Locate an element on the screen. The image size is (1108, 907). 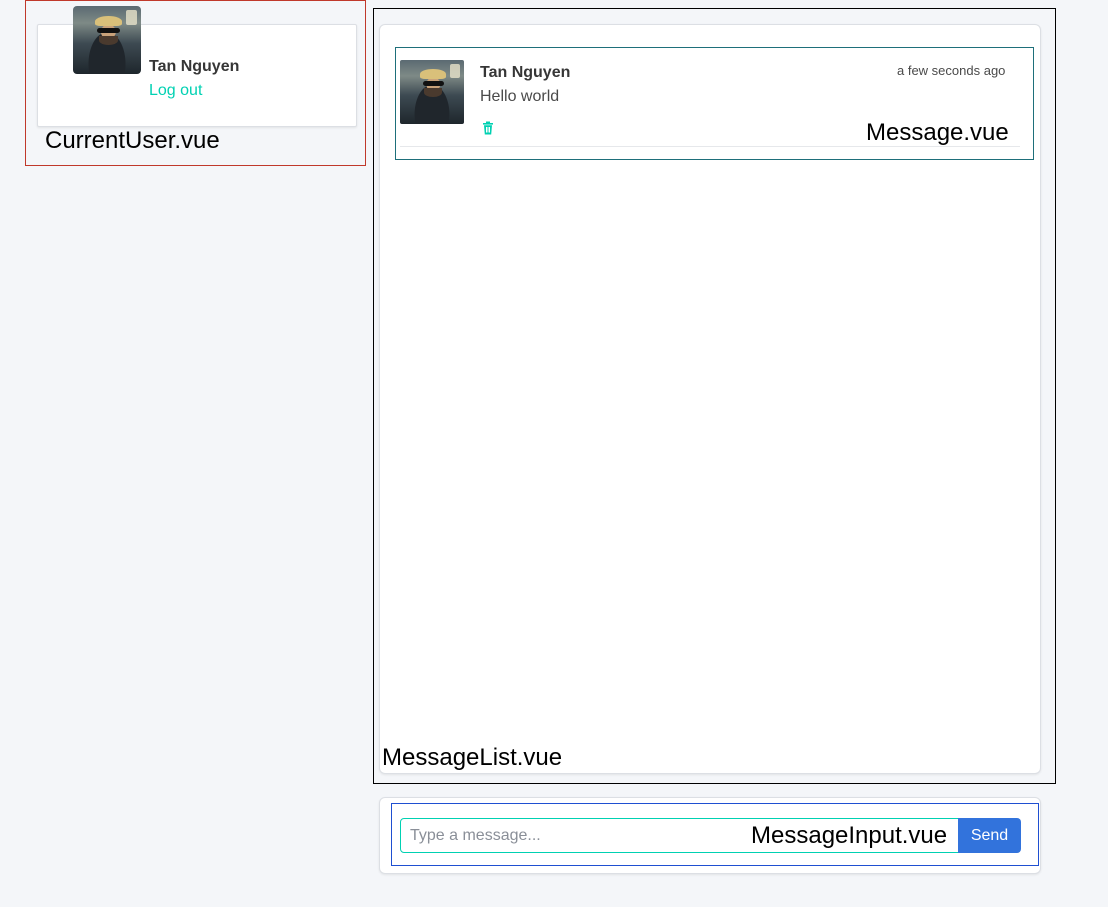
message-list-component-label: MessageList.vue is located at coordinates (472, 757).